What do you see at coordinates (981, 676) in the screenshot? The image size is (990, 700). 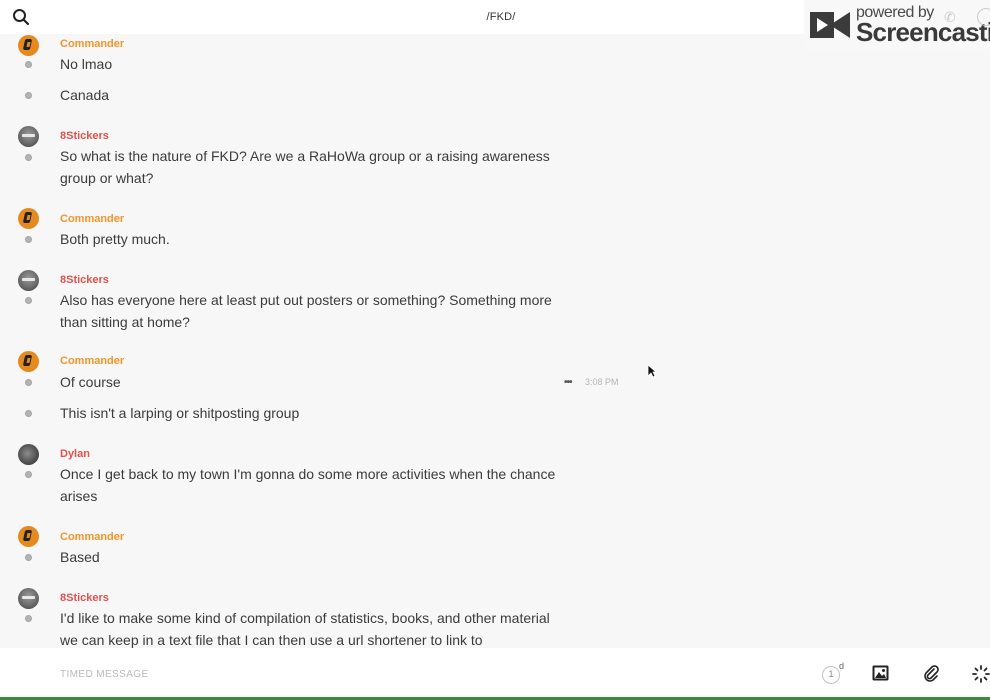 I see `loading-spinner-icon` at bounding box center [981, 676].